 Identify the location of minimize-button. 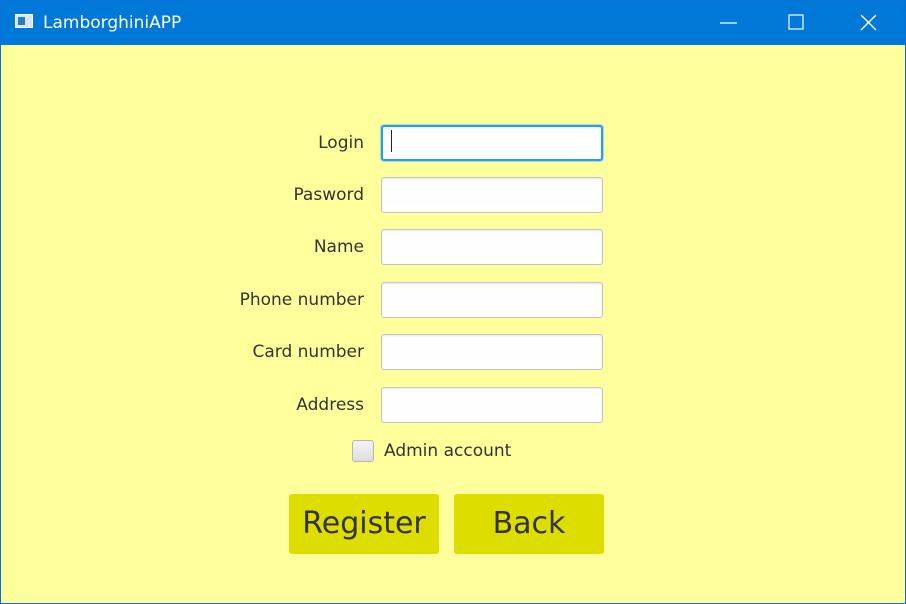
(729, 23).